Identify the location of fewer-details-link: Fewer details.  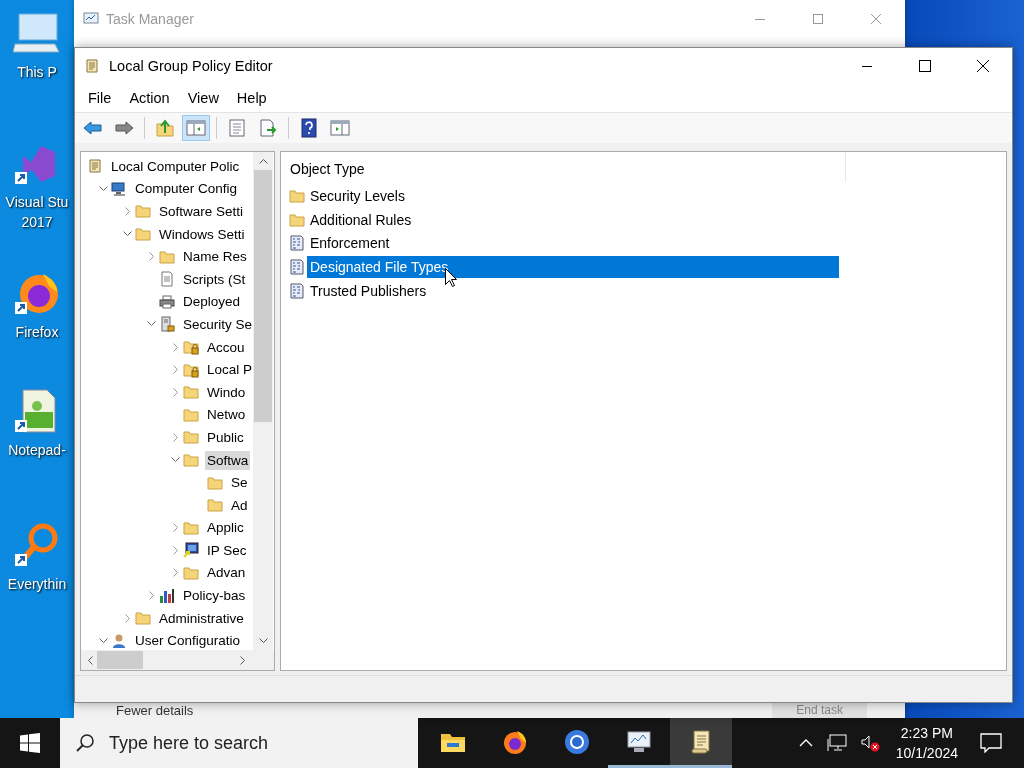
(155, 710).